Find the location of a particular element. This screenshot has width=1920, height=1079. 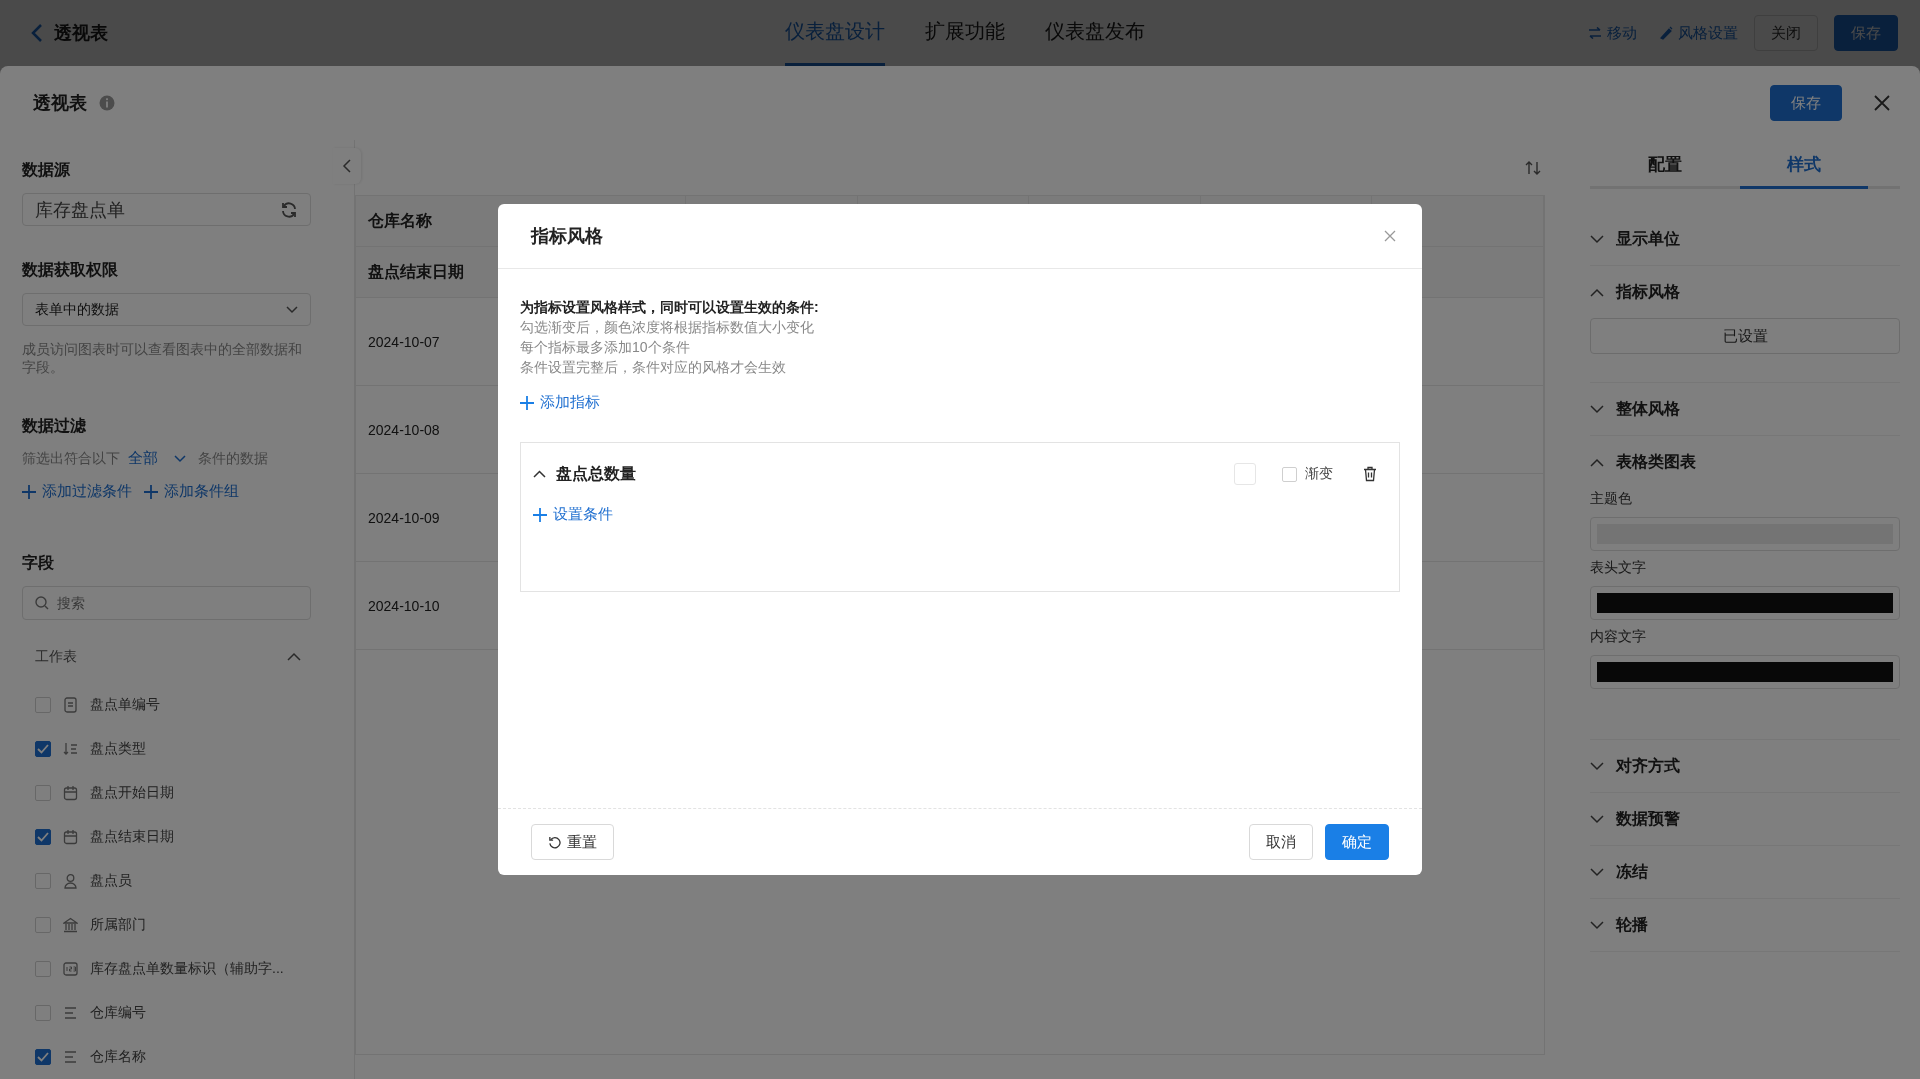

info-icon is located at coordinates (107, 103).